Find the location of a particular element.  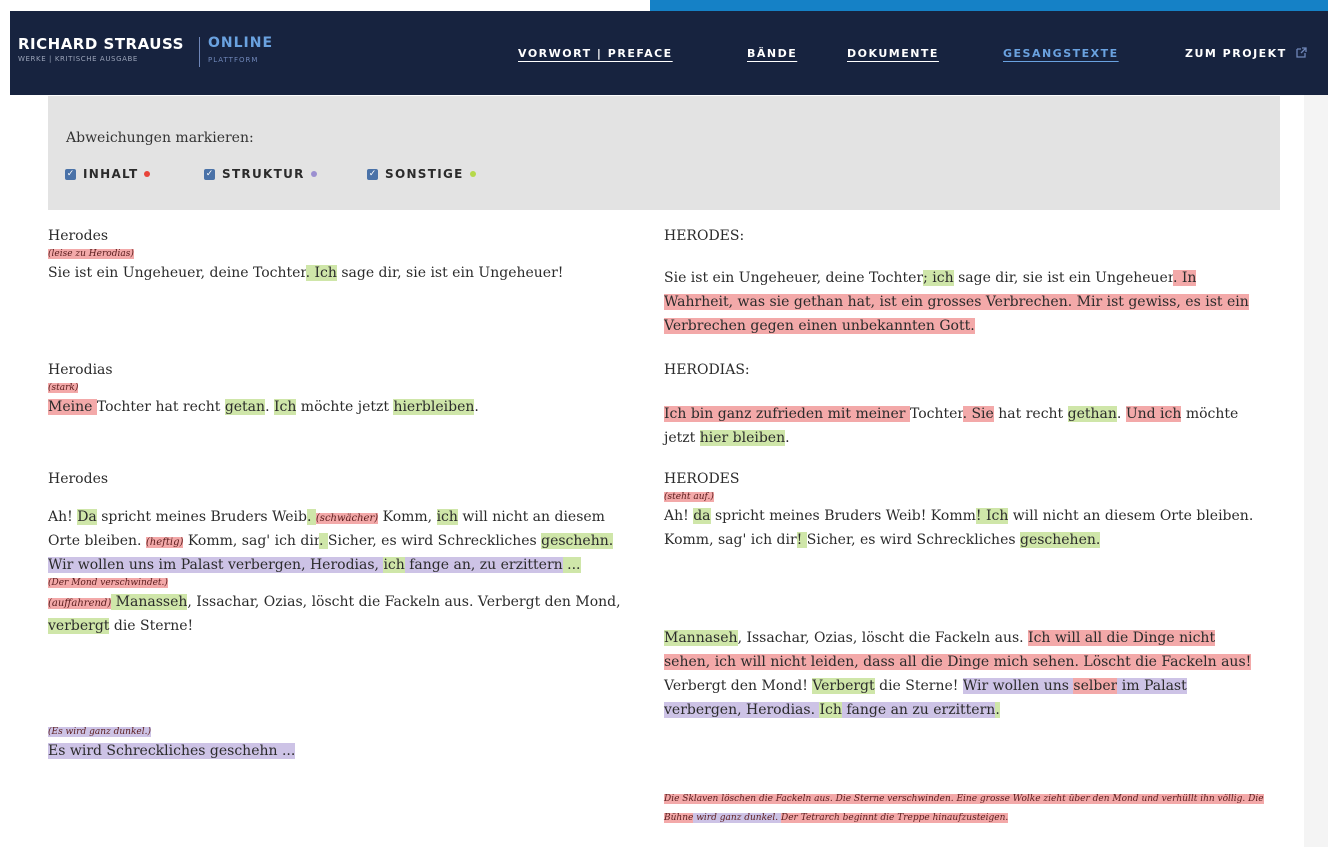

page-scrollbar-track is located at coordinates (1316, 471).